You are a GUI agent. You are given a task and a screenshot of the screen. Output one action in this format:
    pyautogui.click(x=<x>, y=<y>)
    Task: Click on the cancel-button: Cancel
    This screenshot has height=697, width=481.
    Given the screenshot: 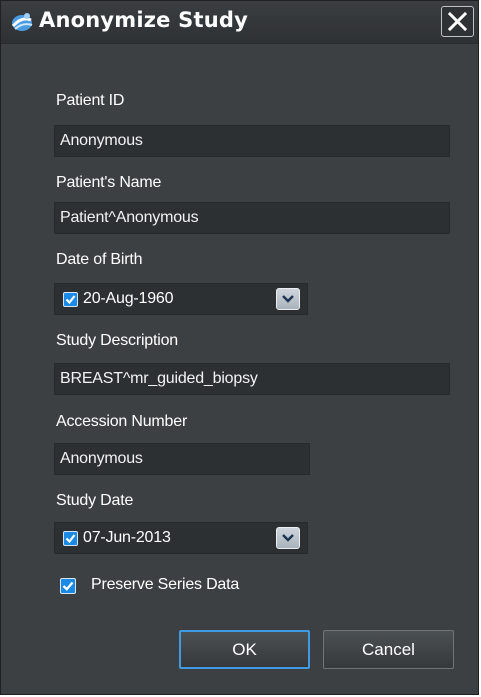 What is the action you would take?
    pyautogui.click(x=388, y=649)
    